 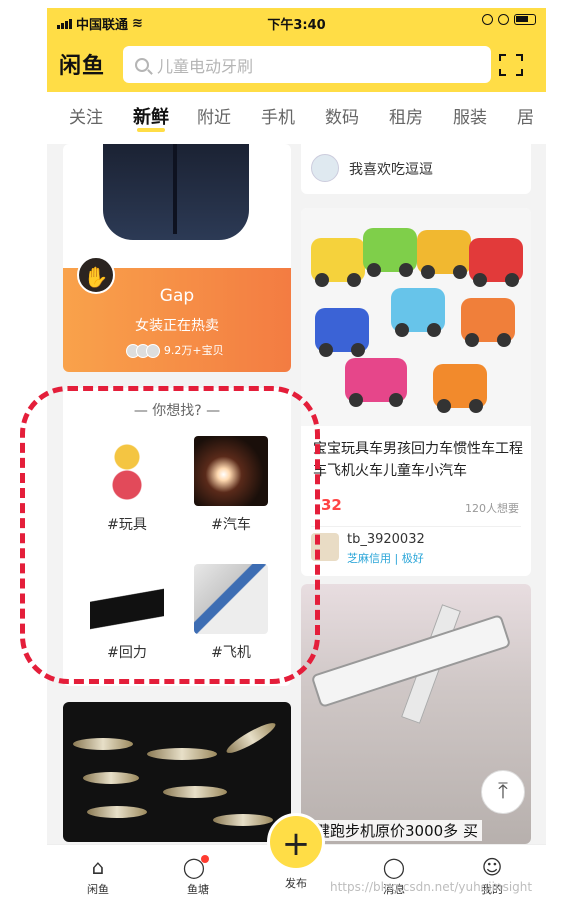 I want to click on tab-rental: 租房, so click(x=421, y=118).